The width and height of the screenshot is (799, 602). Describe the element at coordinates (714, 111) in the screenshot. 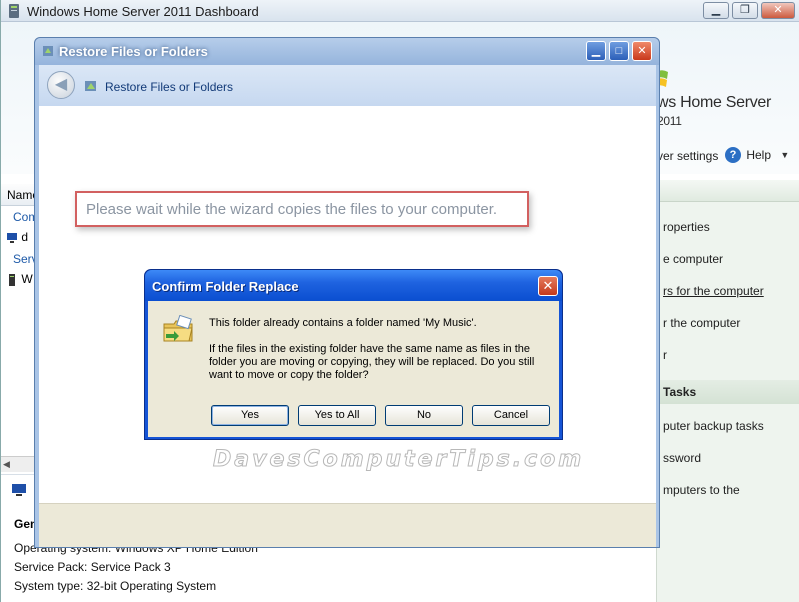

I see `brand-logo-text: ws Home Server 2011` at that location.